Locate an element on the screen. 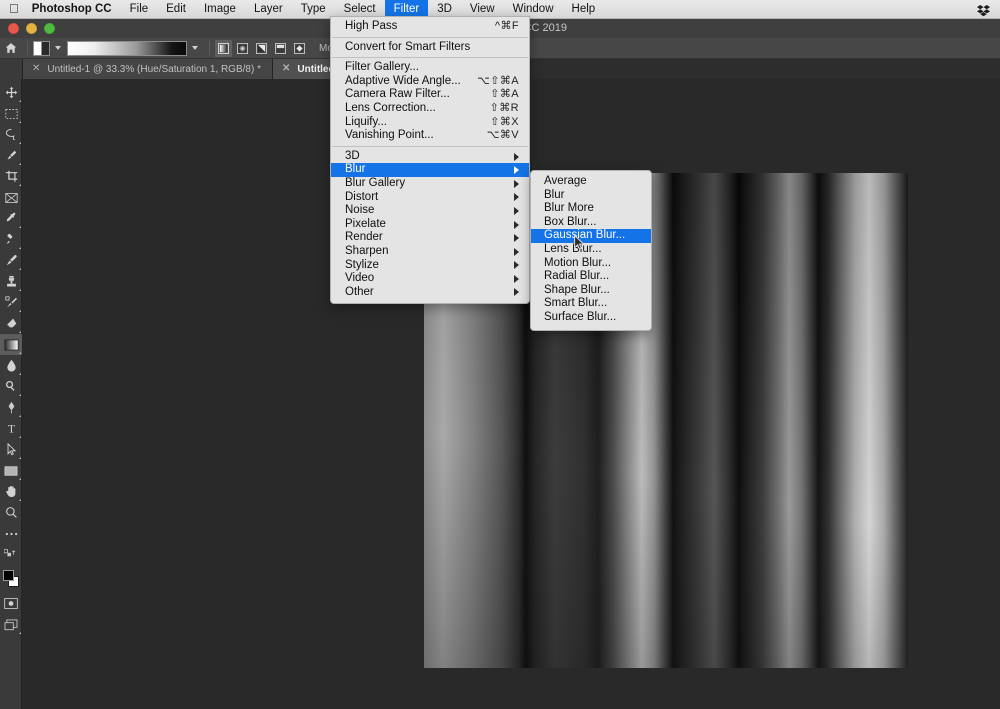  screen-mode-icon is located at coordinates (11, 624).